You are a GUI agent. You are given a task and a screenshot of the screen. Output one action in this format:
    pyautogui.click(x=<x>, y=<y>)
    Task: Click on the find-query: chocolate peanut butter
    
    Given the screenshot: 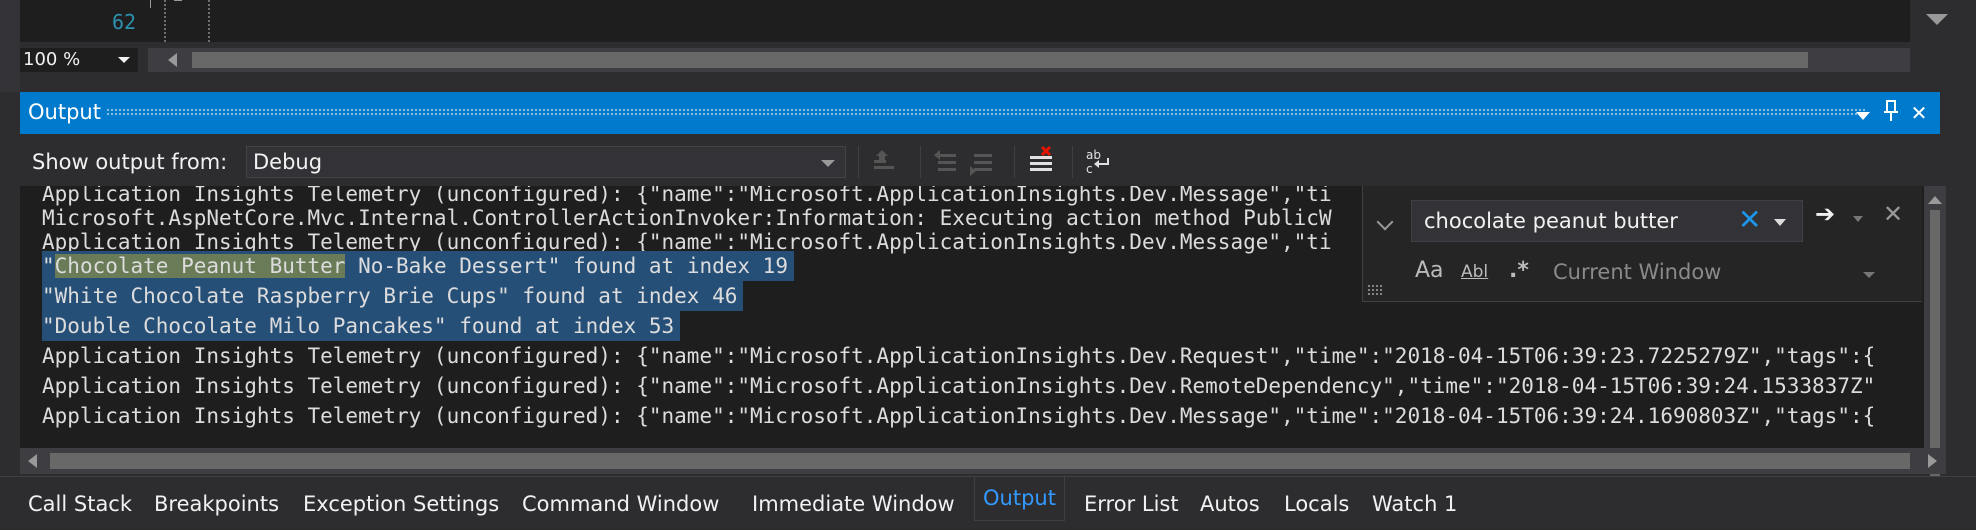 What is the action you would take?
    pyautogui.click(x=1551, y=221)
    